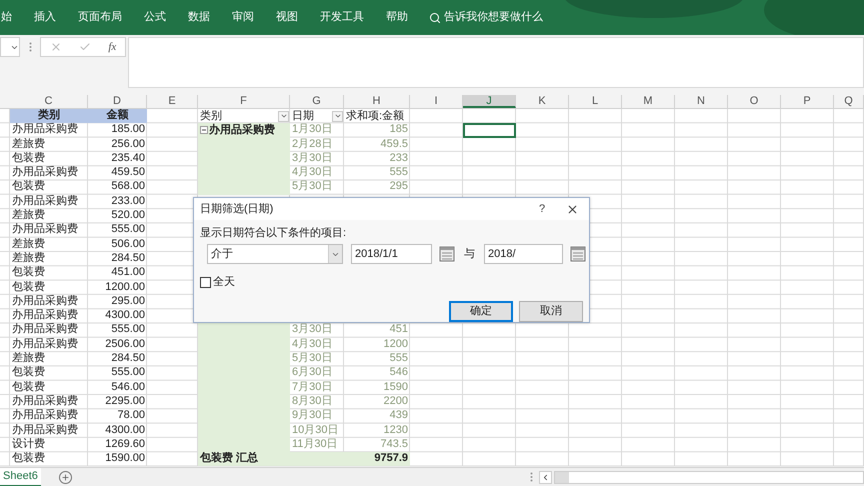 The width and height of the screenshot is (864, 486). What do you see at coordinates (486, 17) in the screenshot?
I see `tell-me-search: 告诉我你想要做什么` at bounding box center [486, 17].